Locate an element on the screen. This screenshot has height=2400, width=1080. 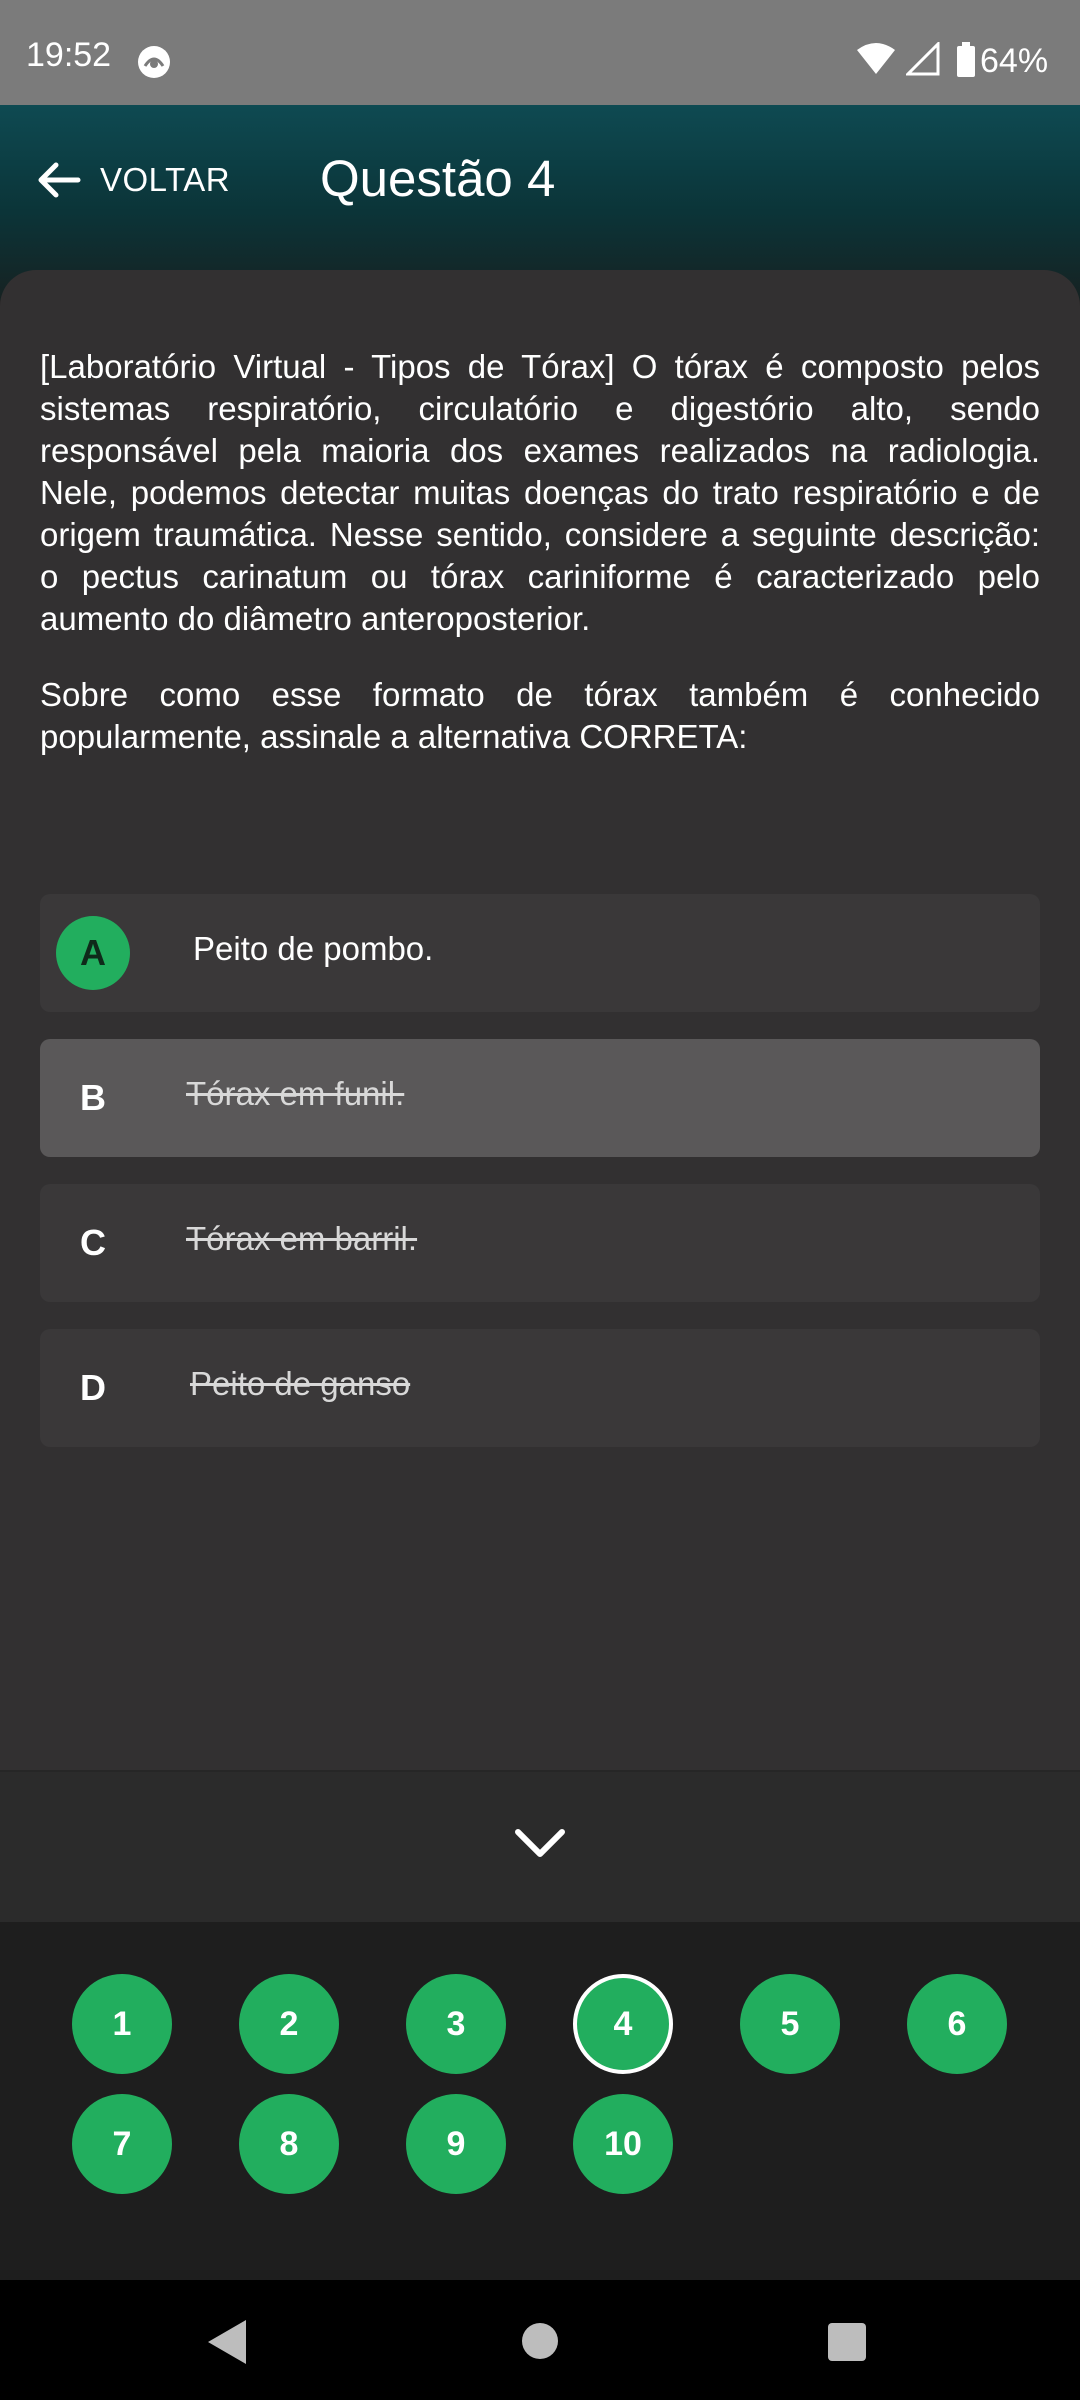
wifi-icon is located at coordinates (876, 58).